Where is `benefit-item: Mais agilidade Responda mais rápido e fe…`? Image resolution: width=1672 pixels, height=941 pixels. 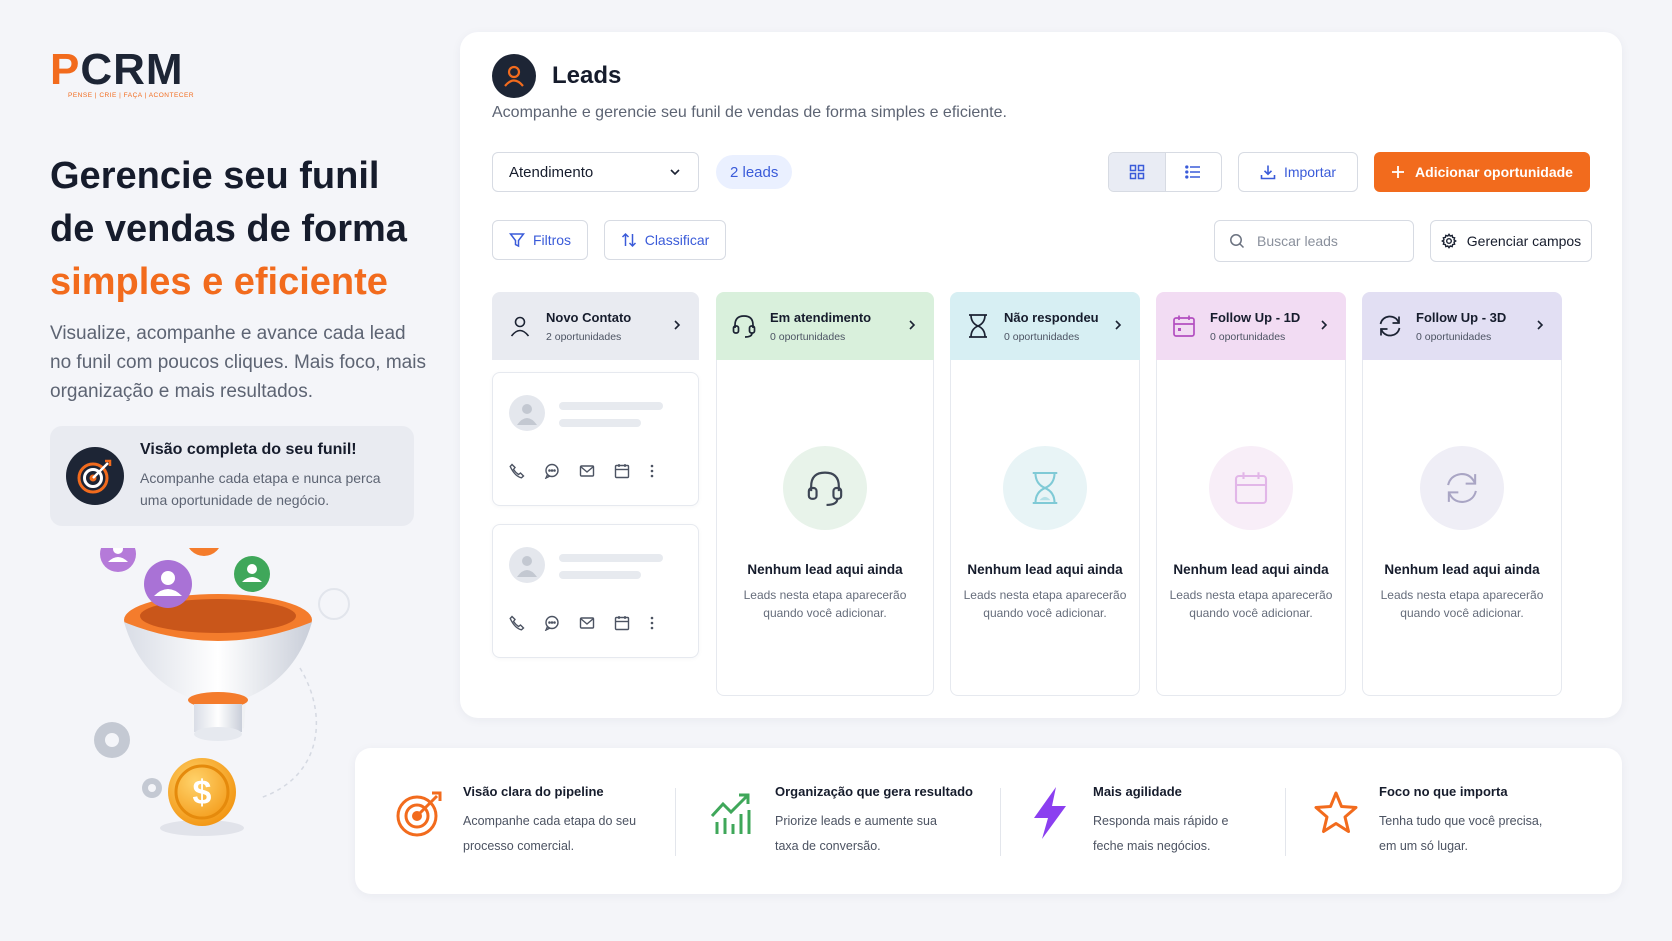
benefit-item: Mais agilidade Responda mais rápido e fe… is located at coordinates (1133, 821).